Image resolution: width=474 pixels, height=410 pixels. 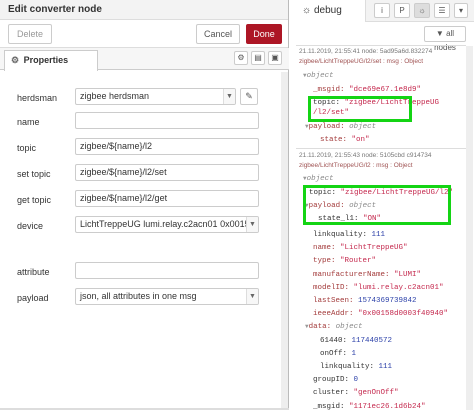 I want to click on pencil-icon: ✎, so click(x=249, y=96).